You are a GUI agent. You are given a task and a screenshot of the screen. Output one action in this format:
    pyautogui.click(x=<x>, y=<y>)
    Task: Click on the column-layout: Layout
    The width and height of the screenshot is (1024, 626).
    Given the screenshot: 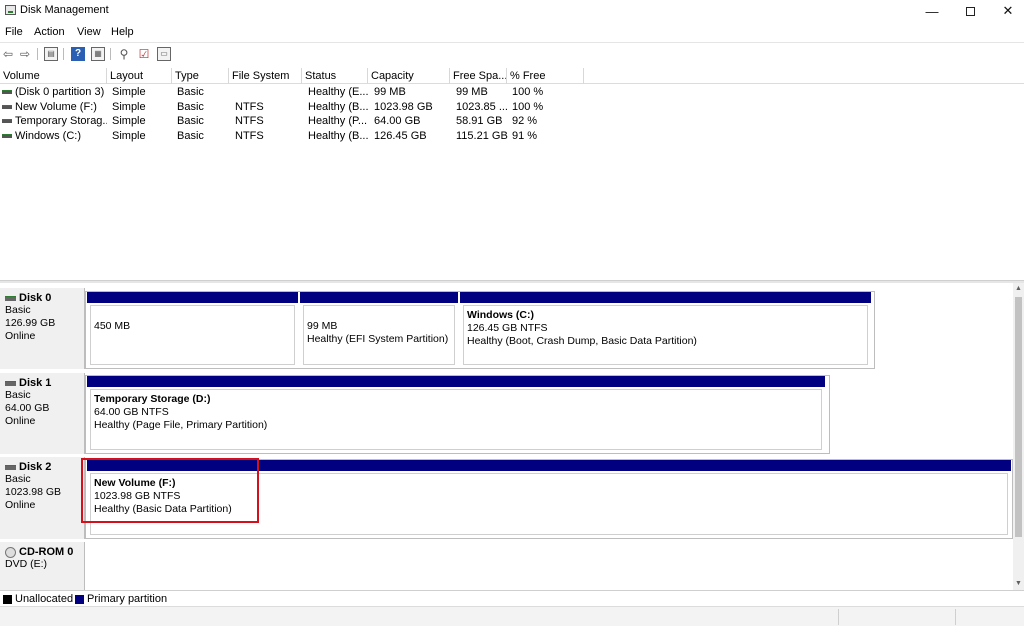 What is the action you would take?
    pyautogui.click(x=139, y=76)
    